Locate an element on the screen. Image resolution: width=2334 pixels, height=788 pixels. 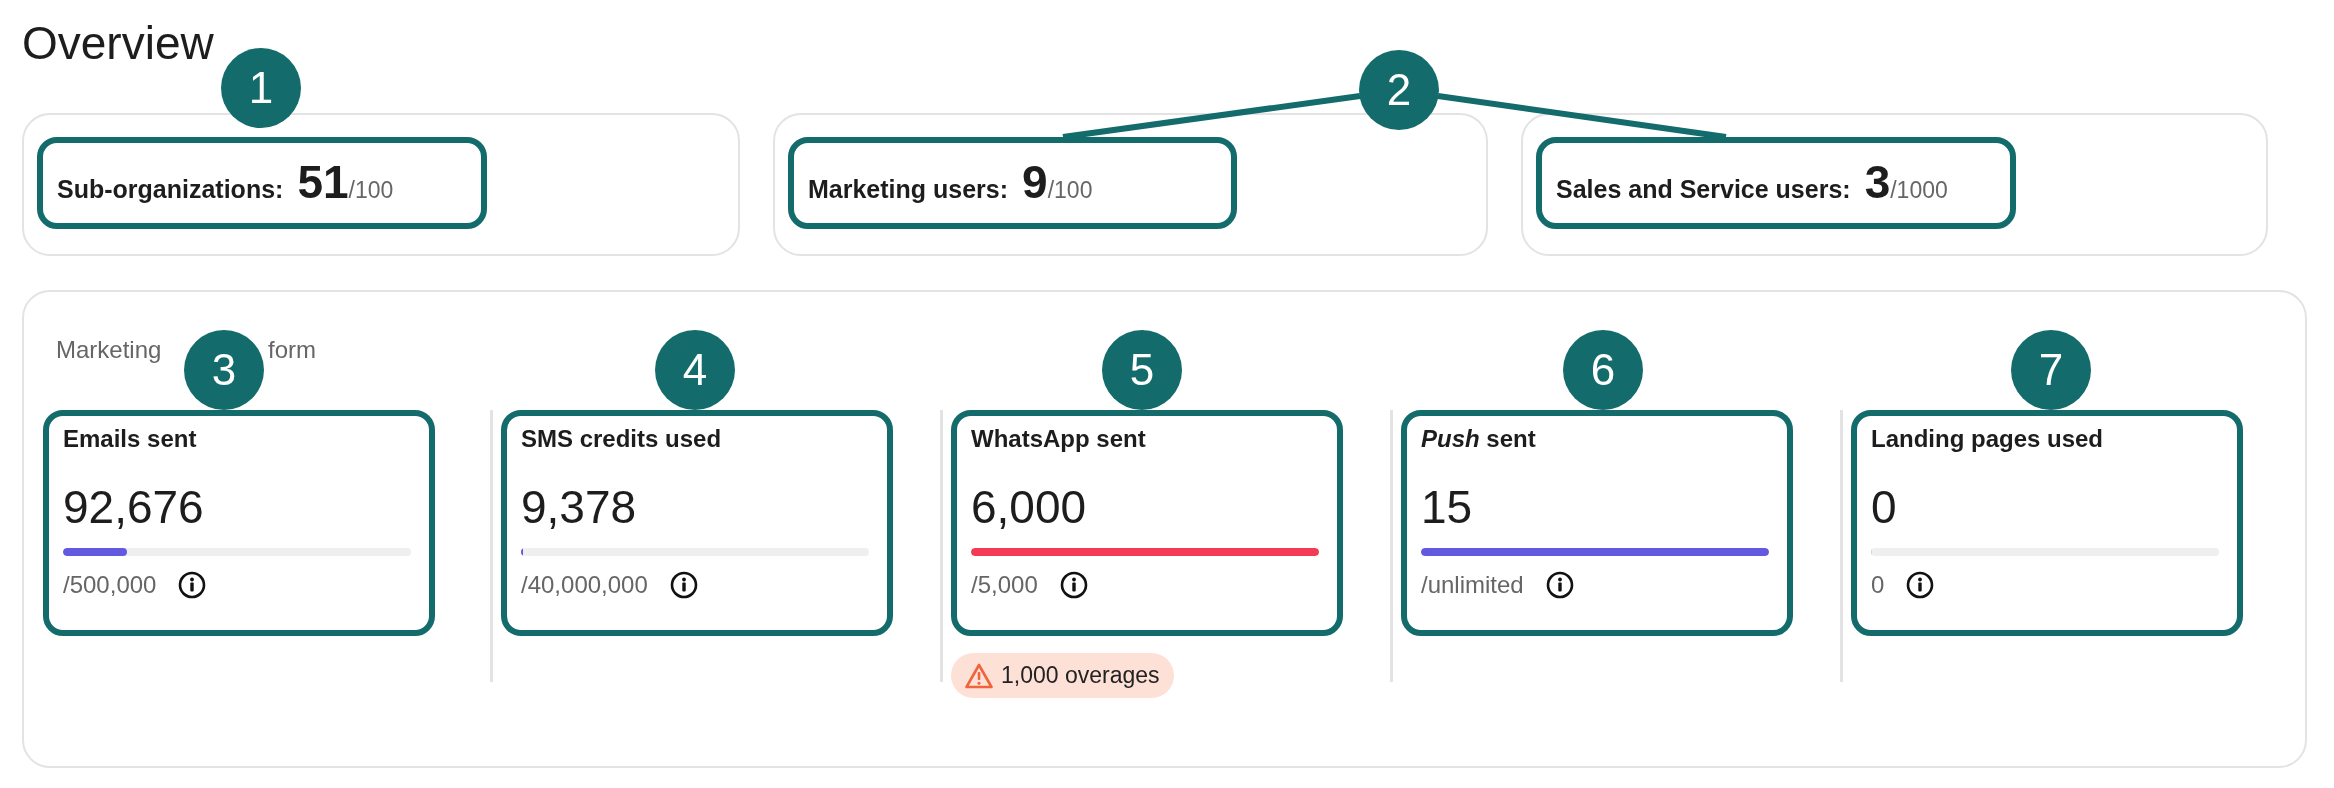
callout-badge: 7 is located at coordinates (2051, 370).